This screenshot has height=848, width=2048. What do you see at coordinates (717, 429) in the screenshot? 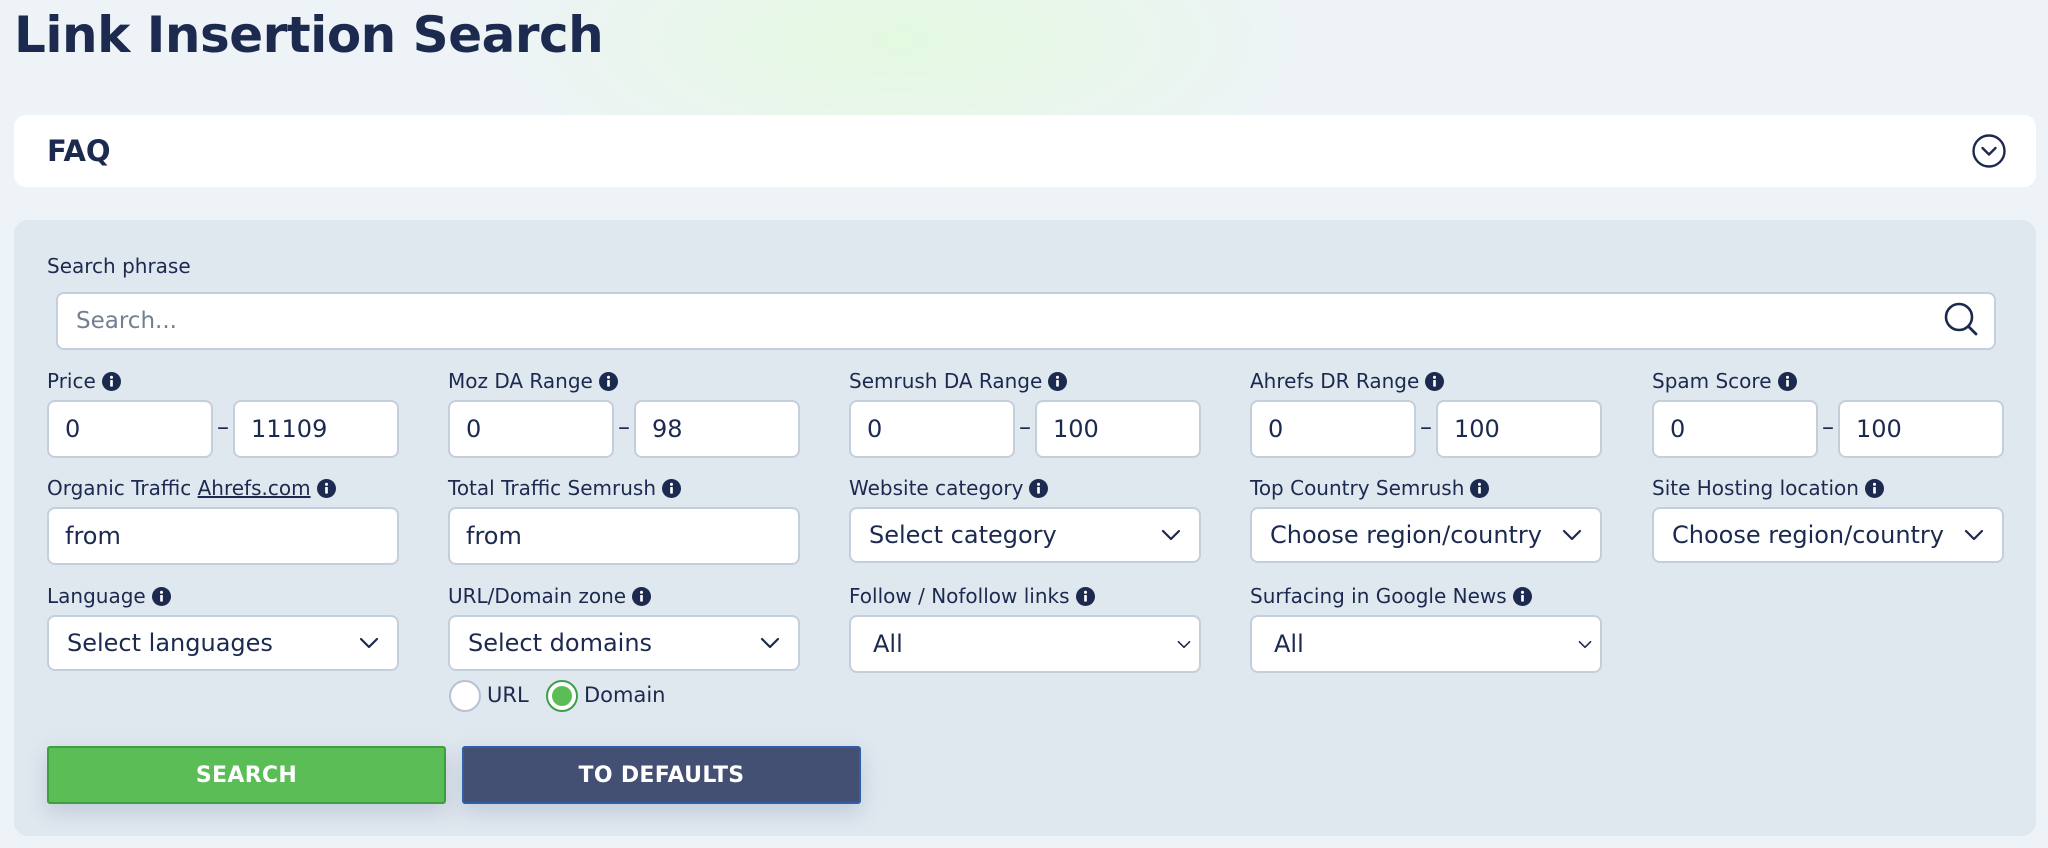
I see `moz-da-to-input: 98` at bounding box center [717, 429].